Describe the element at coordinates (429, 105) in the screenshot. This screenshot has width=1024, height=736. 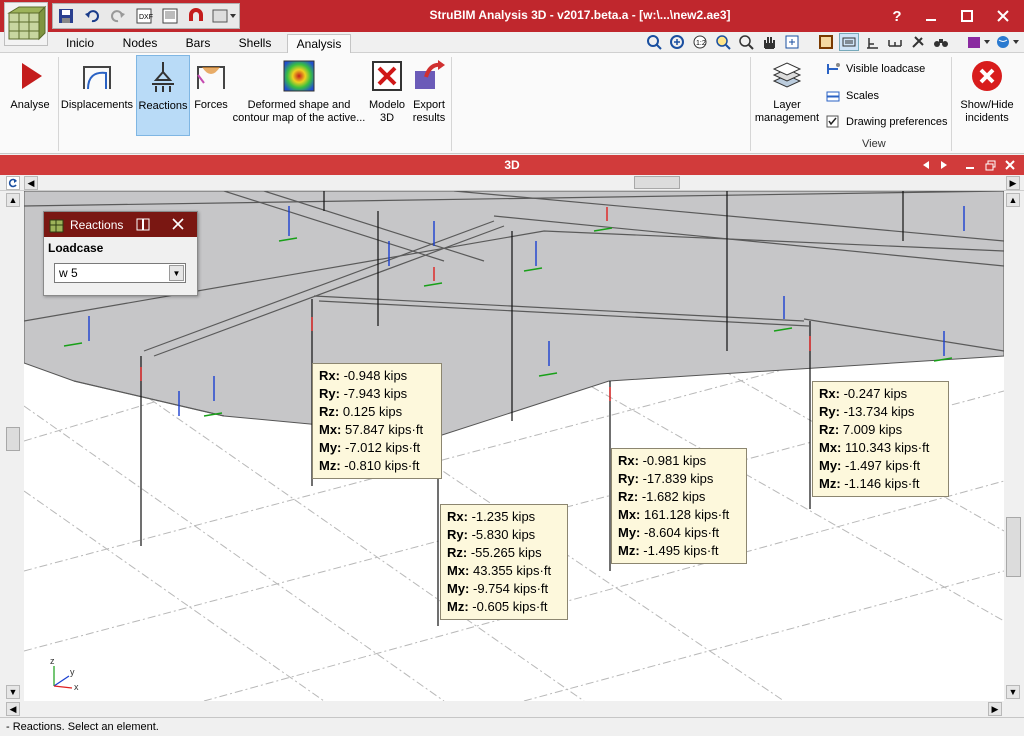
I see `export-label-1: Export` at that location.